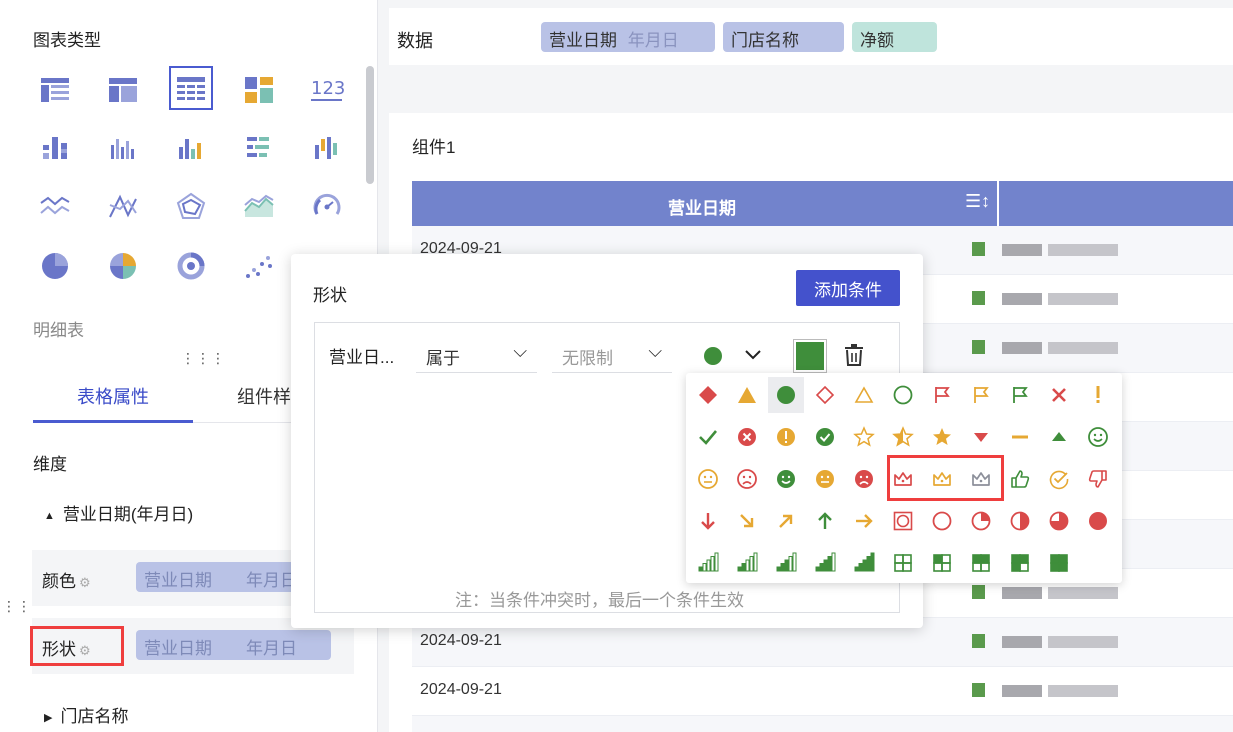 This screenshot has width=1233, height=732. I want to click on color-property-label: 颜色 ⚙, so click(66, 579).